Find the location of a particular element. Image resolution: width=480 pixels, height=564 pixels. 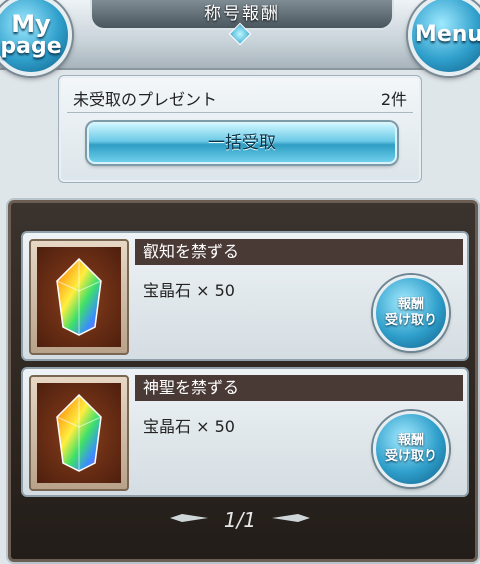

pagination: 1/1 is located at coordinates (240, 520).